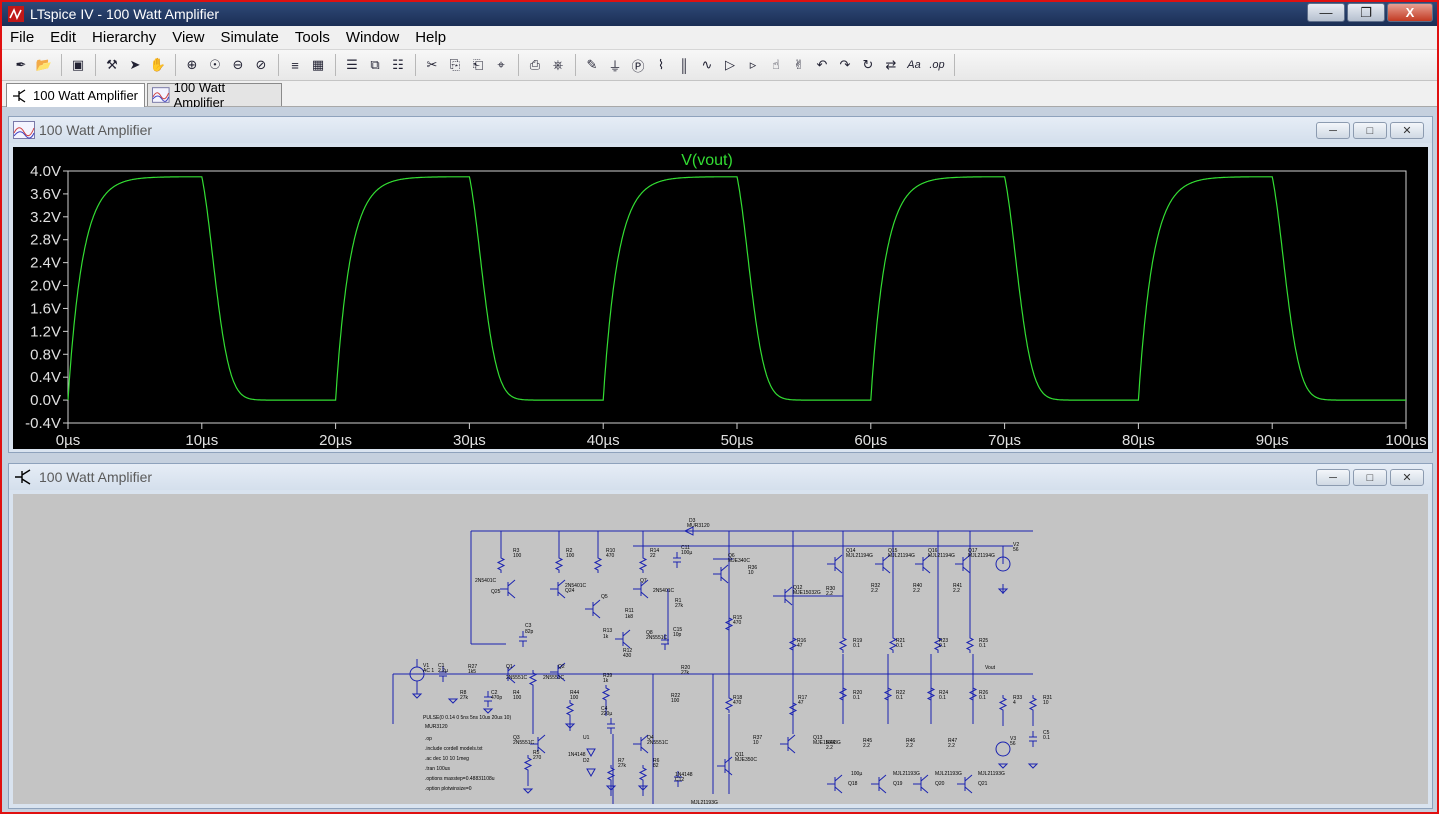 This screenshot has width=1439, height=814. I want to click on print-preview-icon: ⎙, so click(535, 65).